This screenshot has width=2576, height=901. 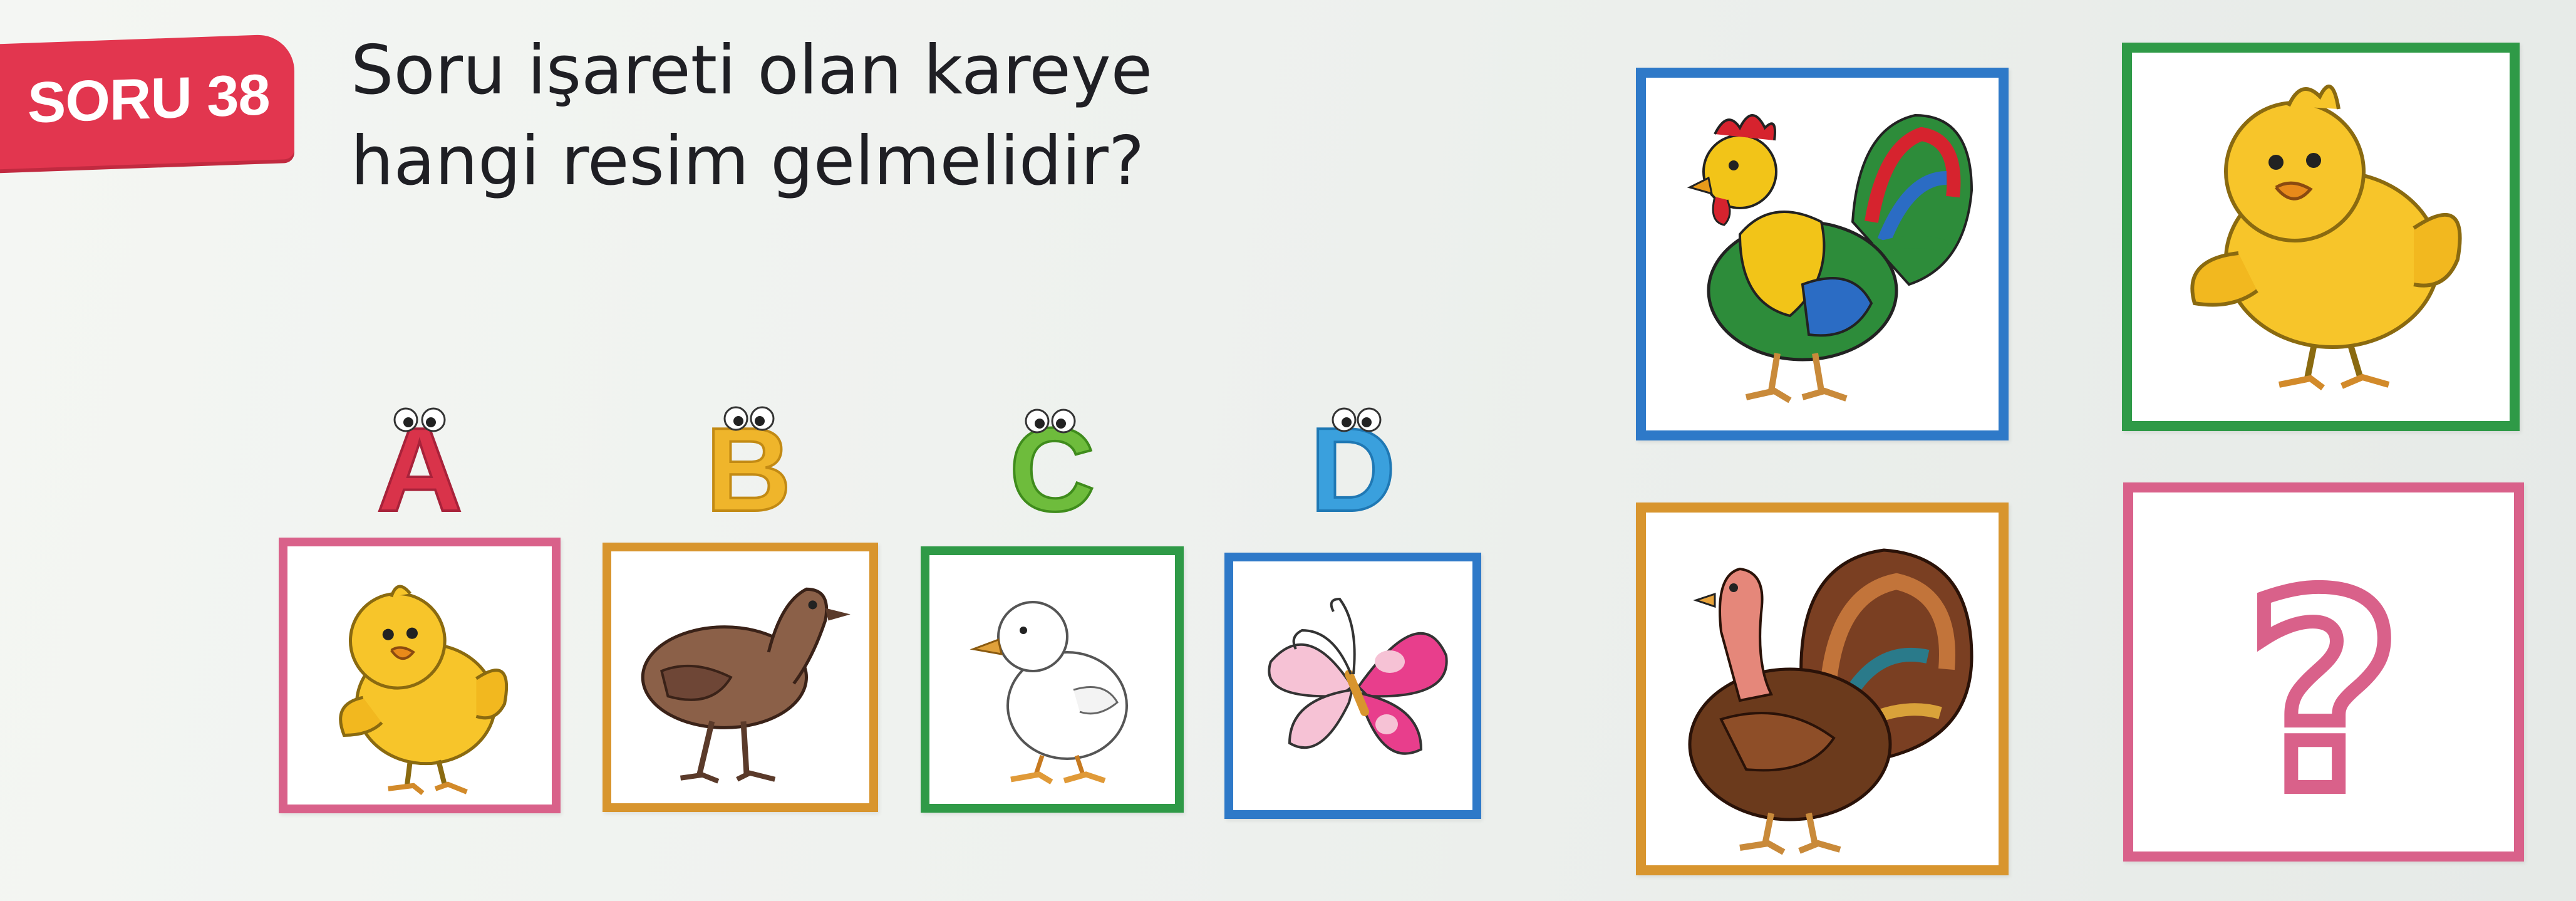 I want to click on option-b-box, so click(x=740, y=677).